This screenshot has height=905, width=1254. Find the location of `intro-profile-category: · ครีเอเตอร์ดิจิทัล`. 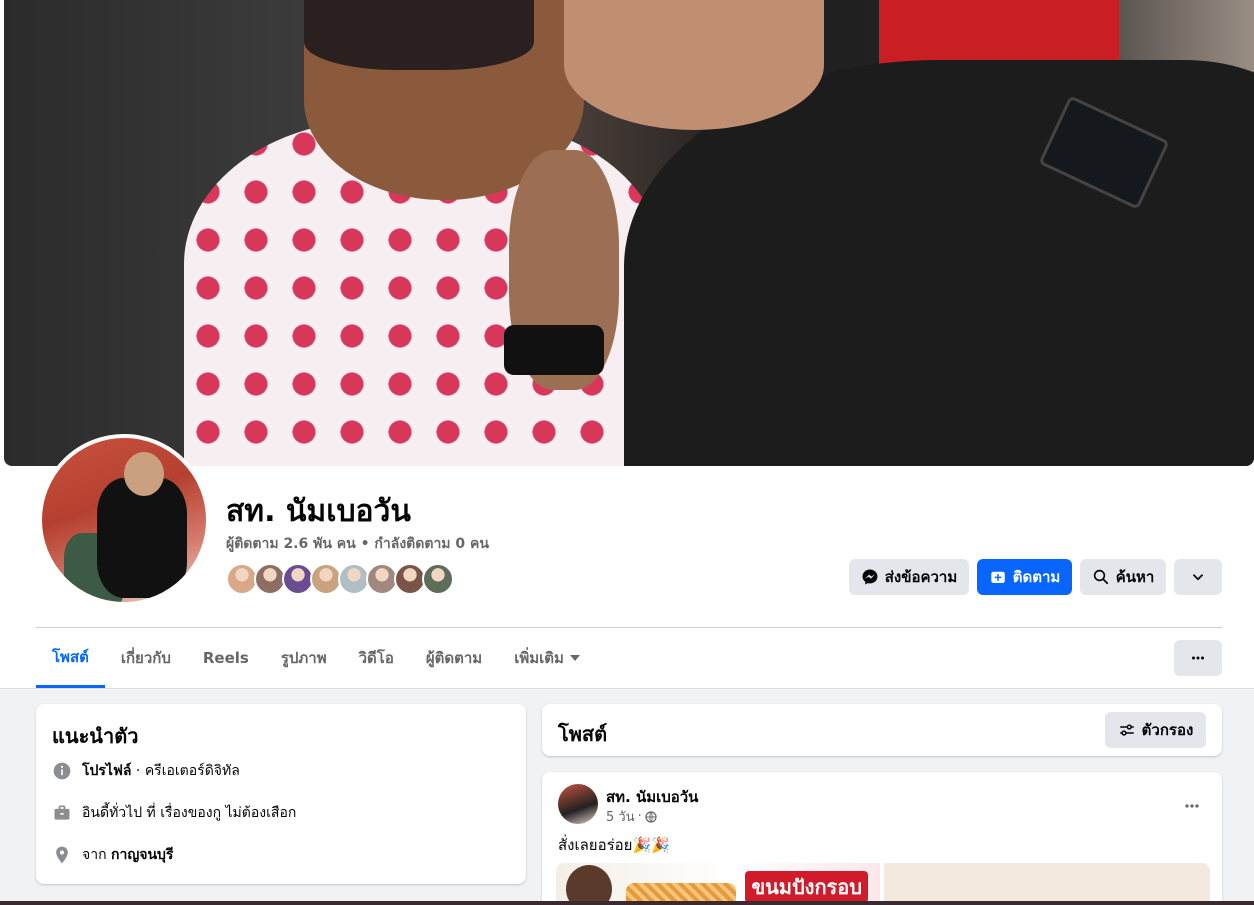

intro-profile-category: · ครีเอเตอร์ดิจิทัล is located at coordinates (185, 771).